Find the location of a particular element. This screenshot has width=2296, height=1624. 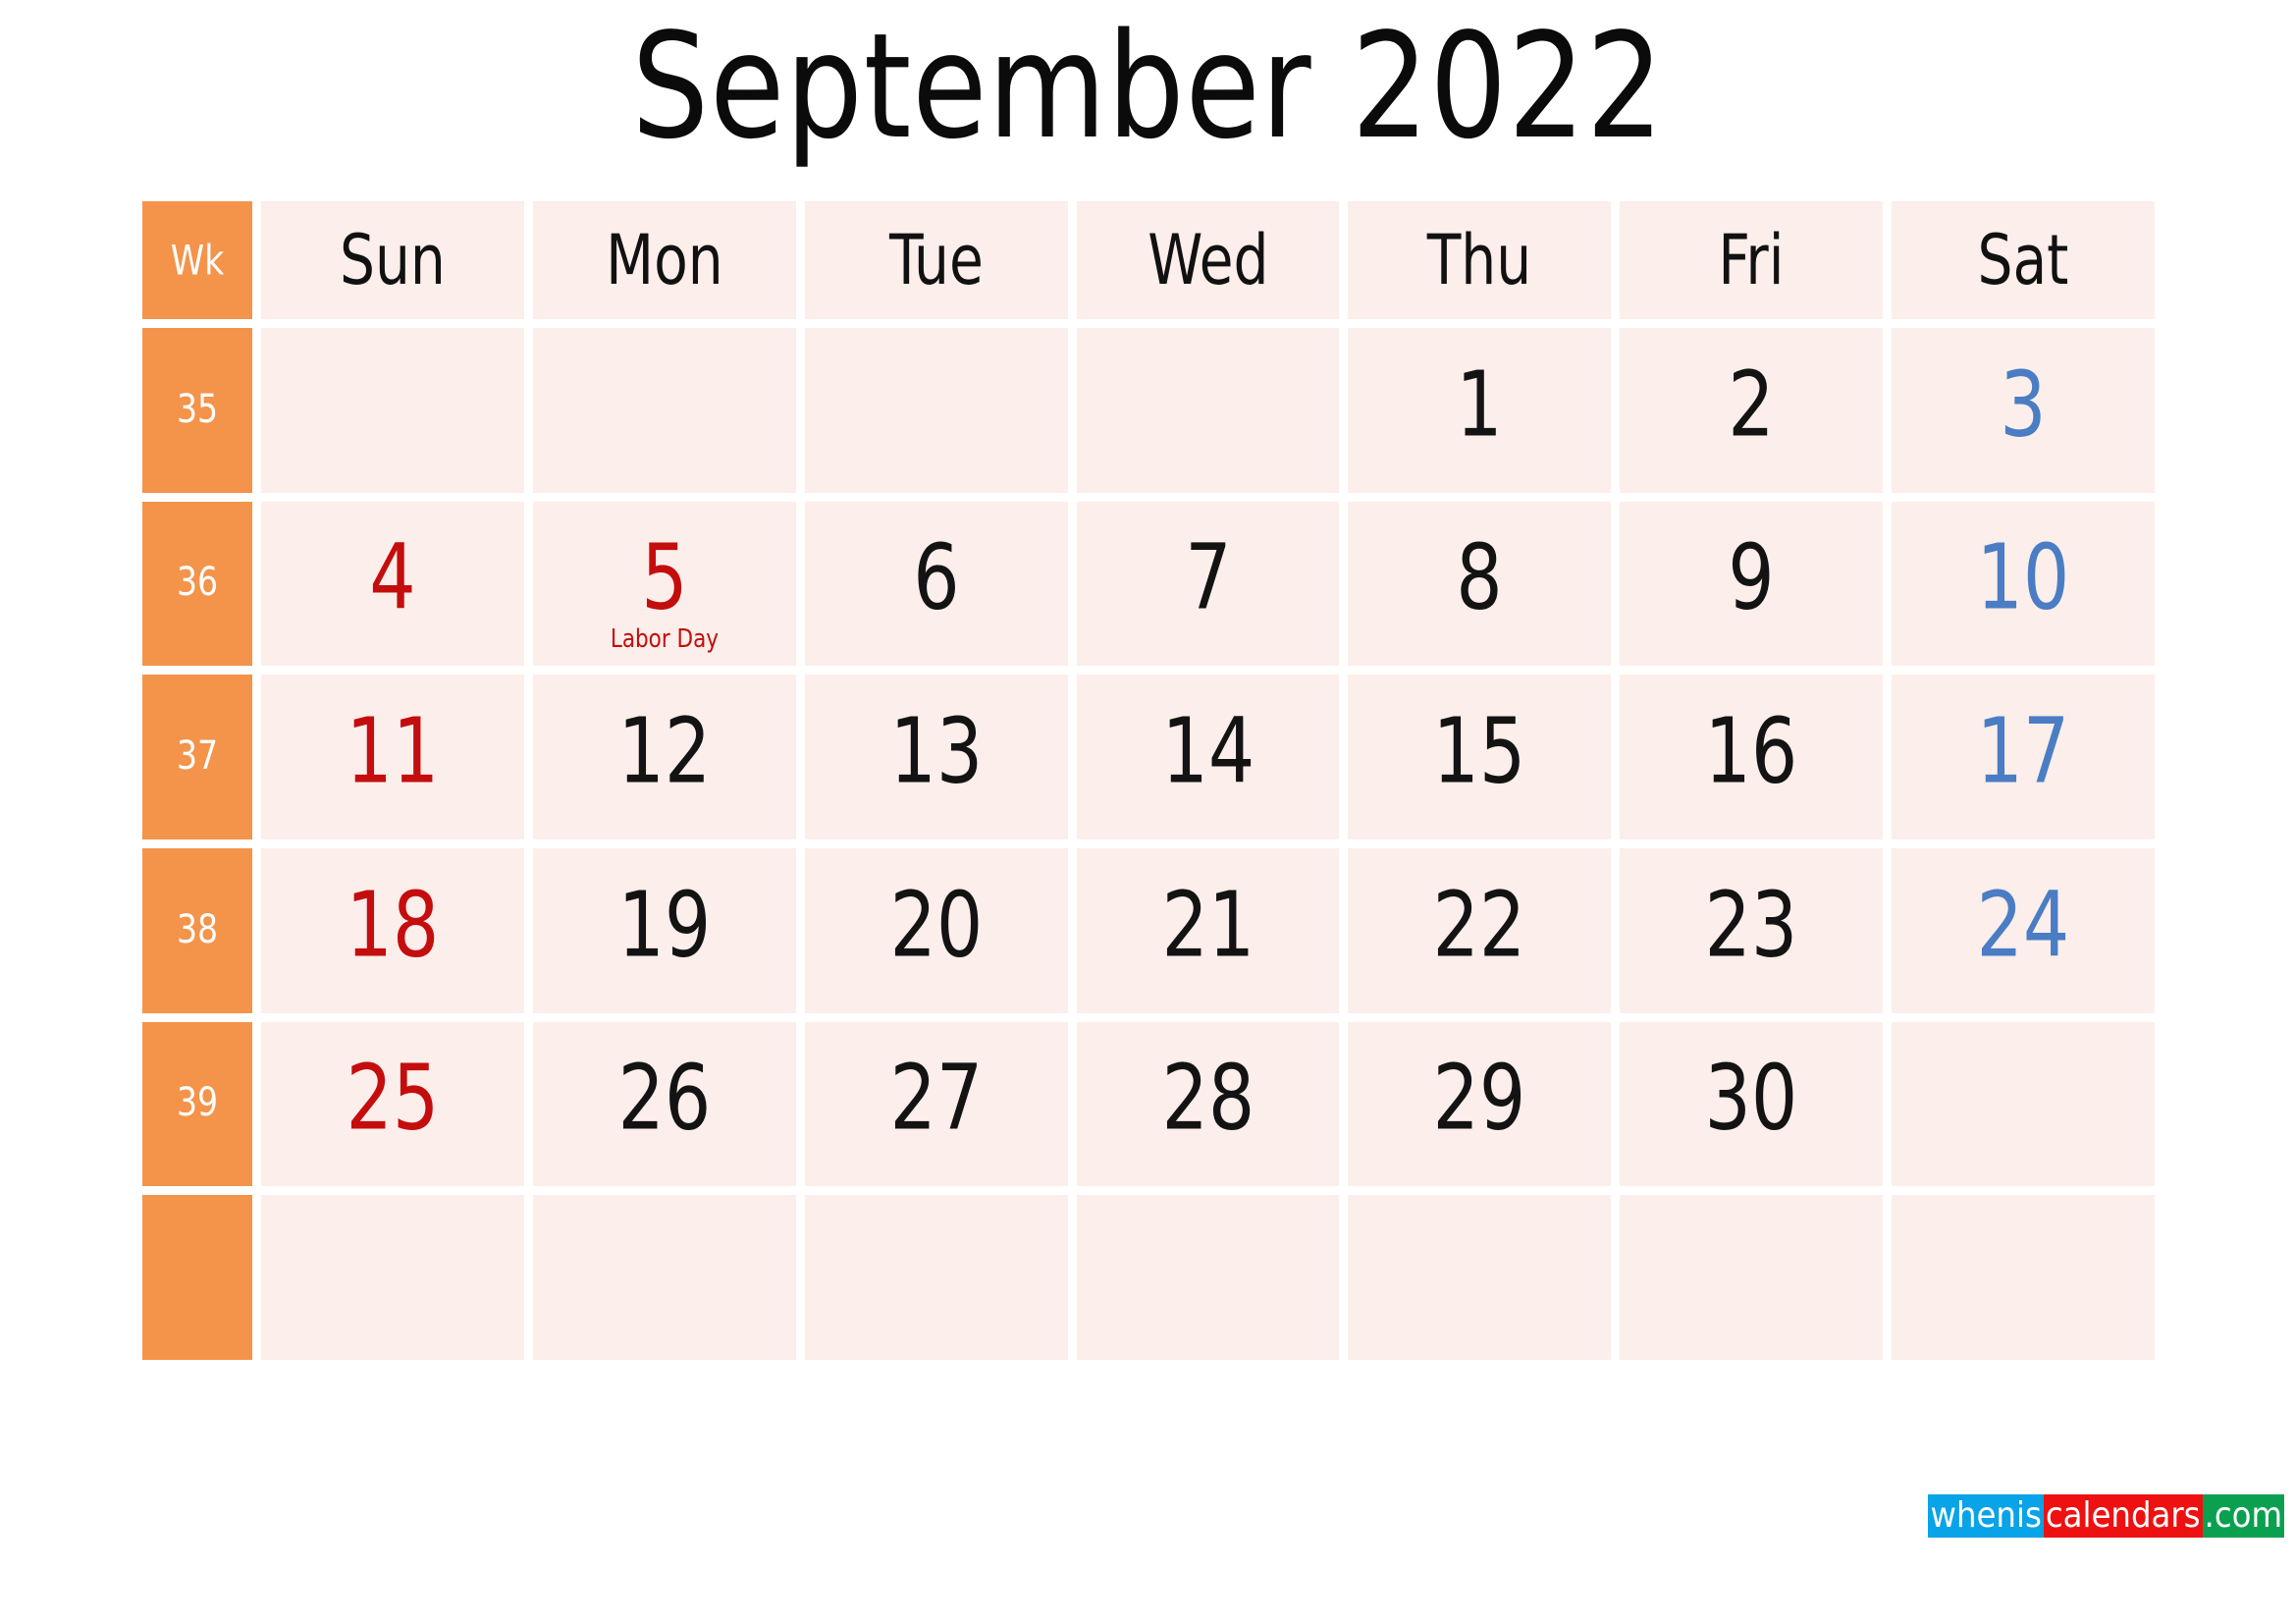

day-cell: 3 is located at coordinates (2024, 410).